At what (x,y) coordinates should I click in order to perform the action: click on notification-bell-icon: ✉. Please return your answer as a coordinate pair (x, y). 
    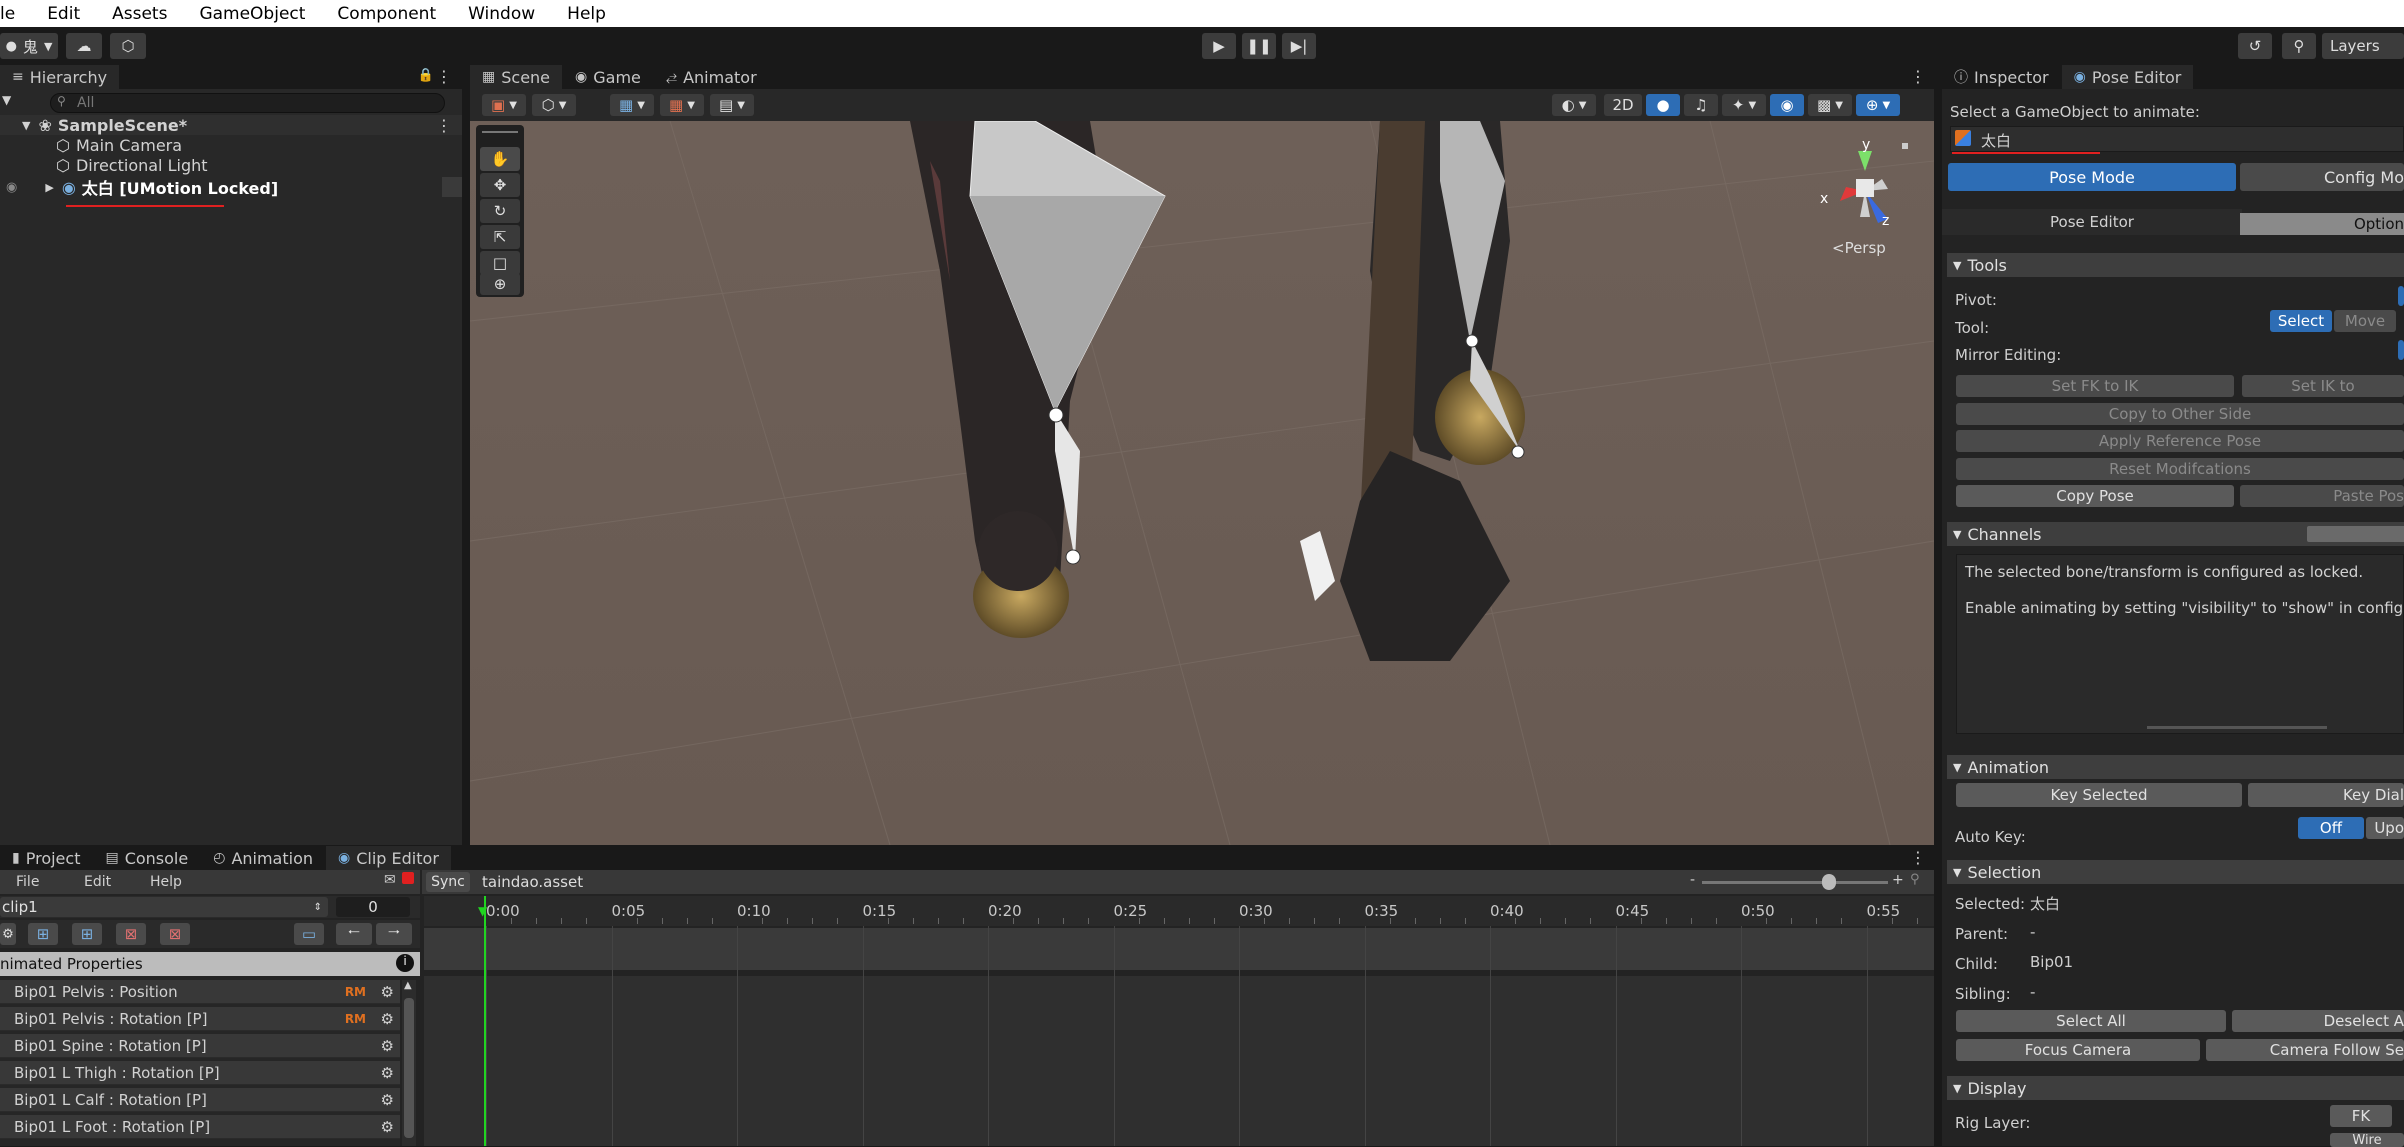
    Looking at the image, I should click on (390, 880).